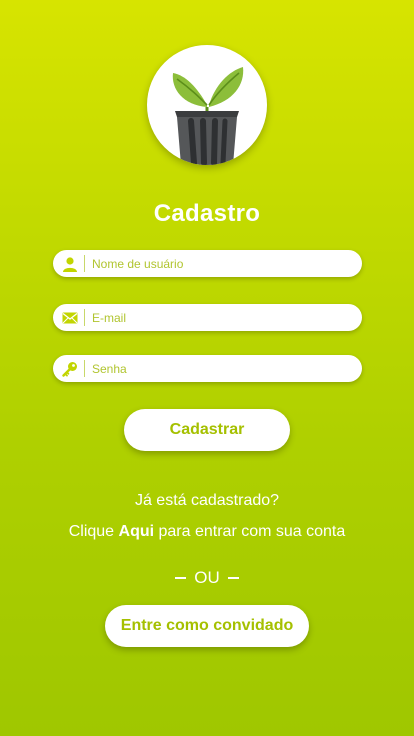  I want to click on login-prompt: Clique Aqui para entrar com sua conta, so click(207, 532).